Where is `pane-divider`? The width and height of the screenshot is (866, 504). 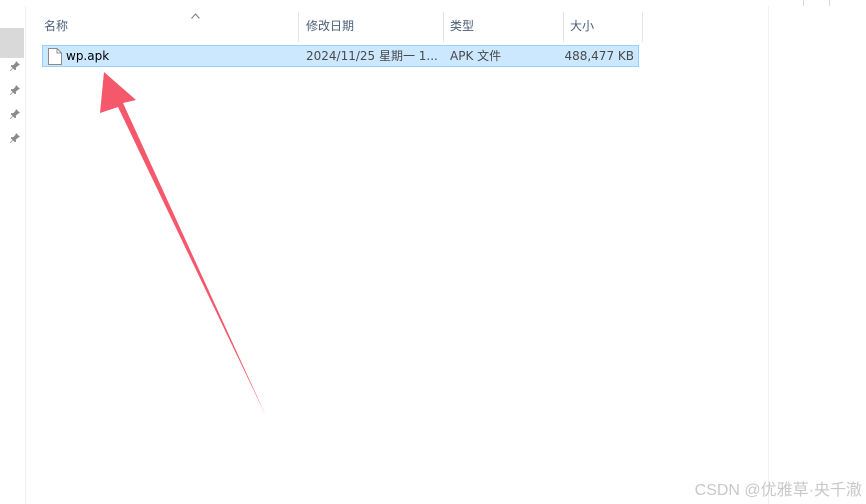 pane-divider is located at coordinates (768, 255).